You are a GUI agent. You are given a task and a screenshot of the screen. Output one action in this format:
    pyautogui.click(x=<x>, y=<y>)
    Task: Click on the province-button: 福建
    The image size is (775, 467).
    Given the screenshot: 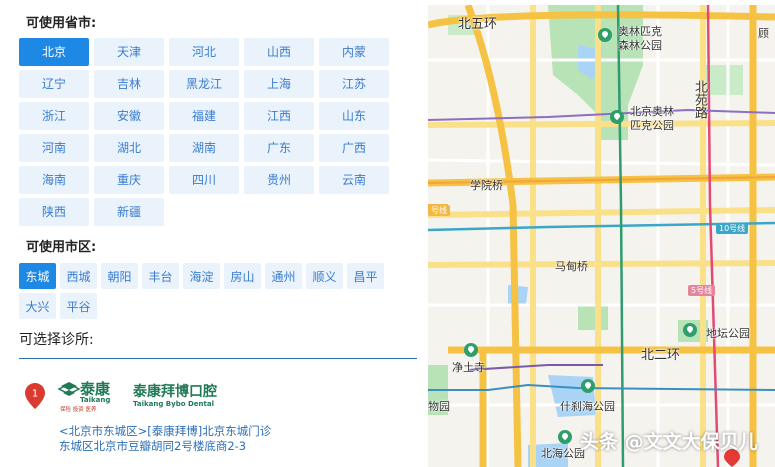 What is the action you would take?
    pyautogui.click(x=204, y=116)
    